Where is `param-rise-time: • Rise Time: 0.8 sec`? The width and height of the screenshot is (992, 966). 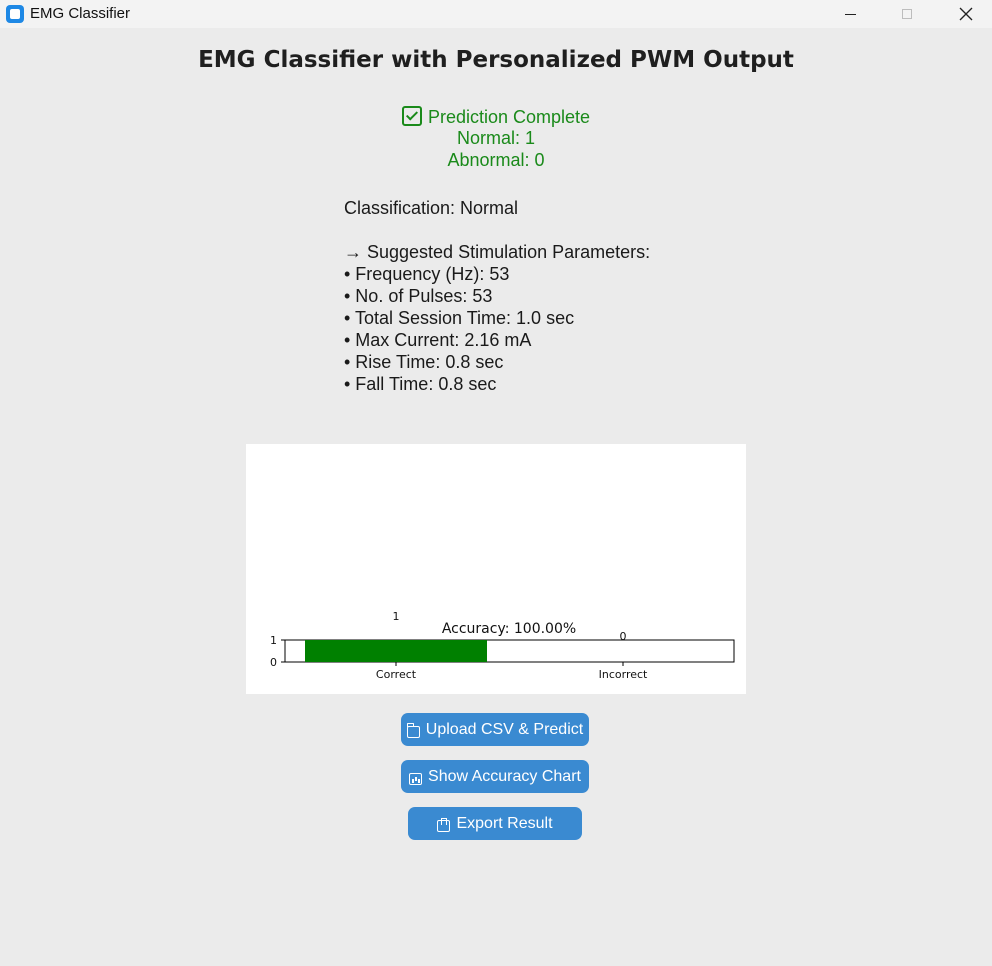
param-rise-time: • Rise Time: 0.8 sec is located at coordinates (424, 362).